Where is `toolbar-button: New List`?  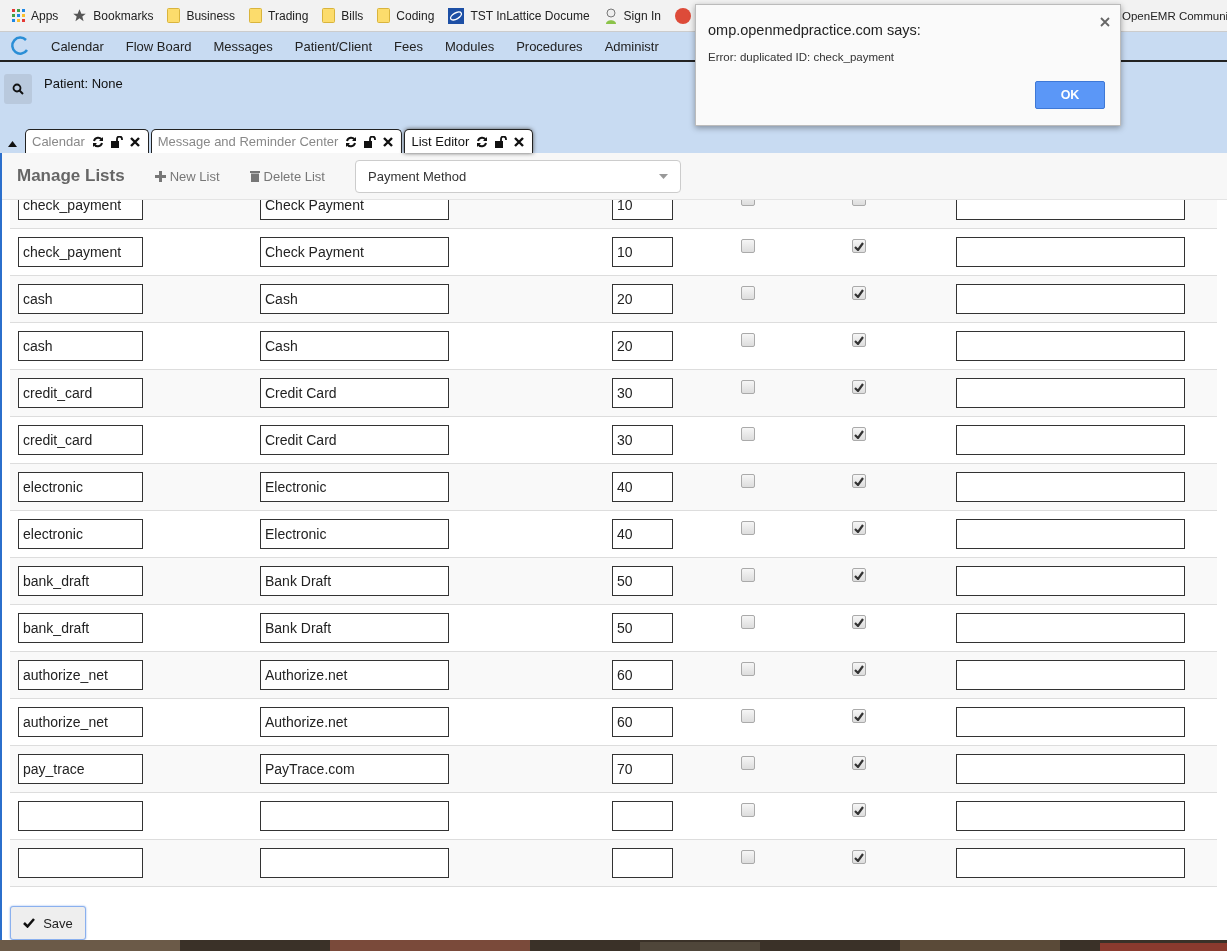 toolbar-button: New List is located at coordinates (187, 176).